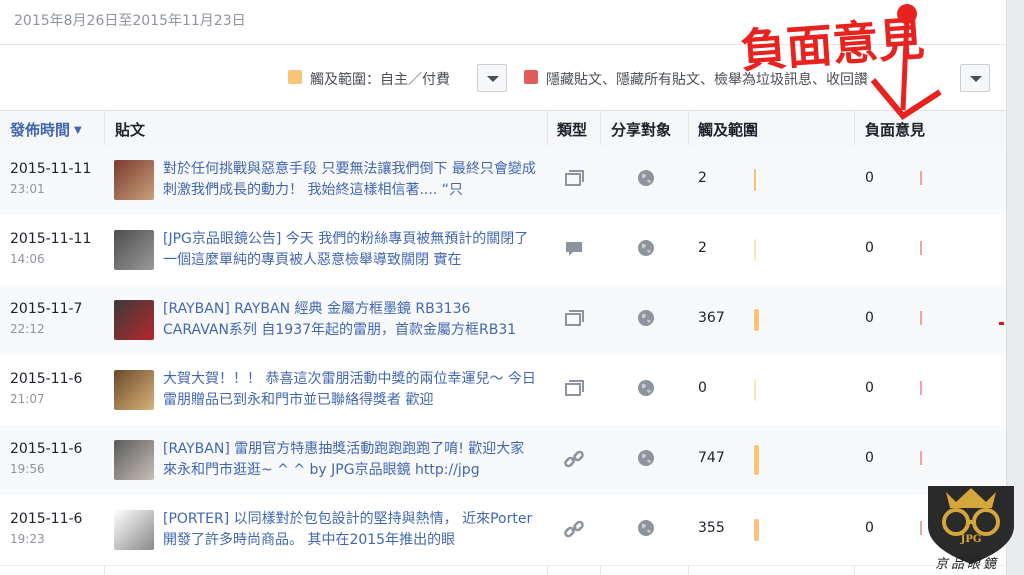 Image resolution: width=1024 pixels, height=575 pixels. What do you see at coordinates (641, 130) in the screenshot?
I see `column-targeting: 分享對象` at bounding box center [641, 130].